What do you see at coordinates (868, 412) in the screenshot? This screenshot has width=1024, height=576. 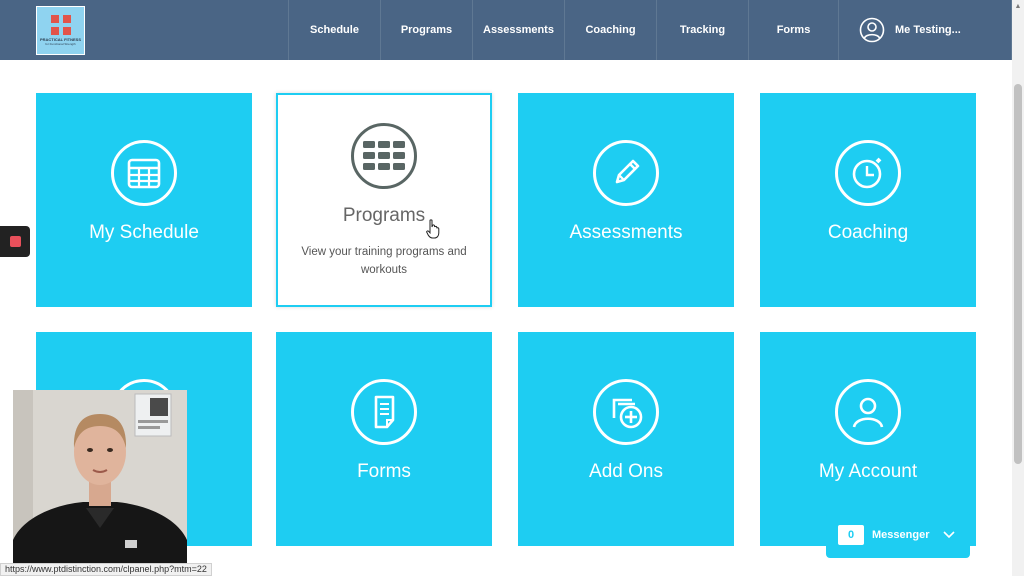 I see `account-icon` at bounding box center [868, 412].